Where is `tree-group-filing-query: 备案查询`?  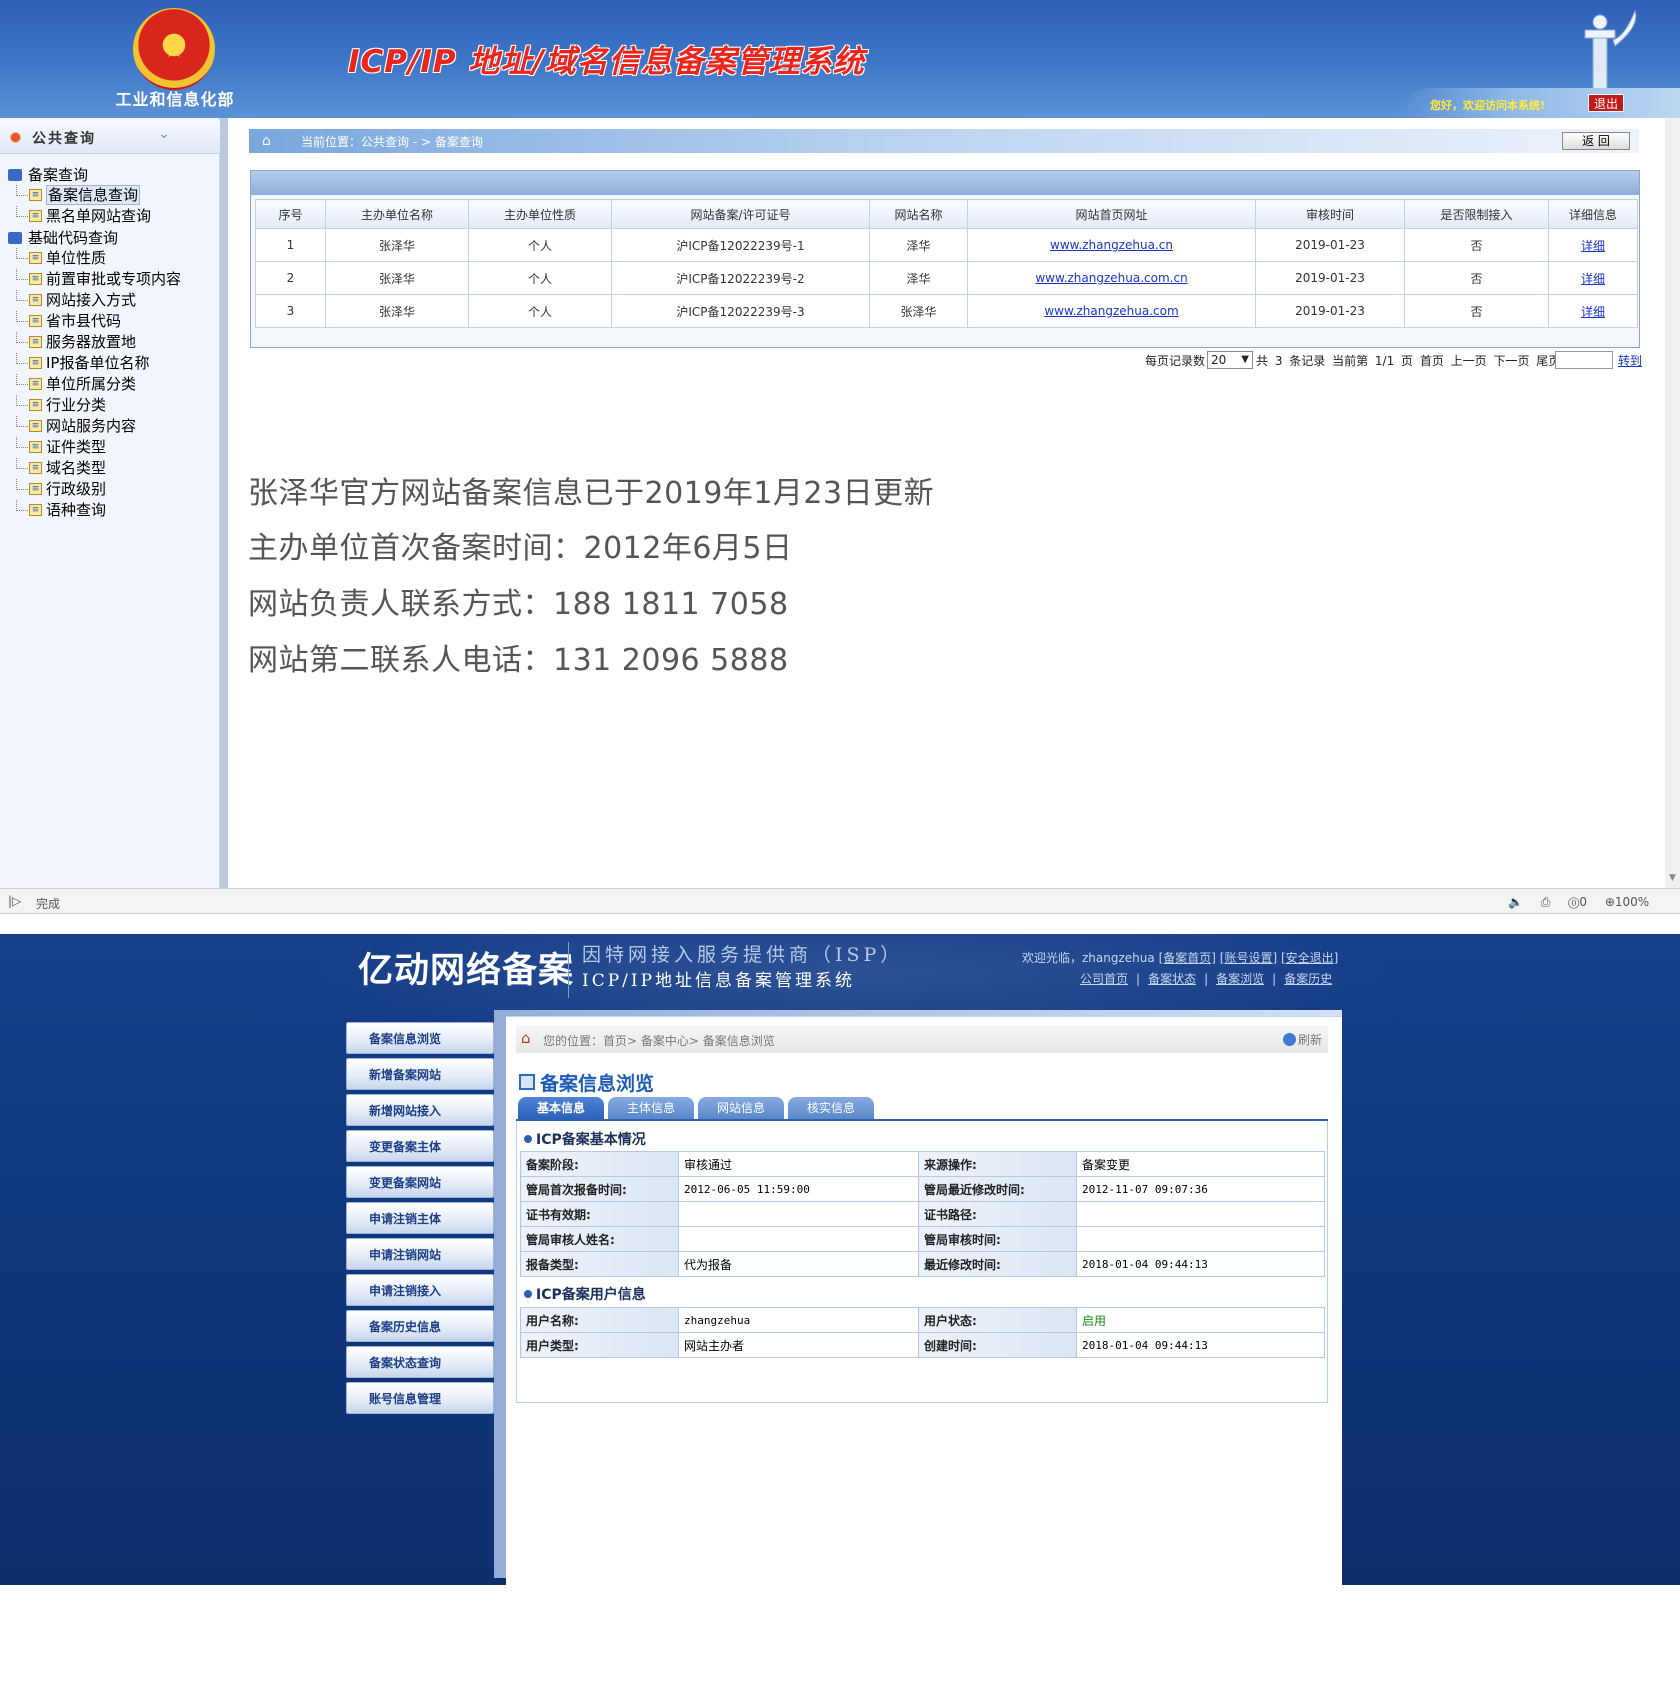
tree-group-filing-query: 备案查询 is located at coordinates (48, 174).